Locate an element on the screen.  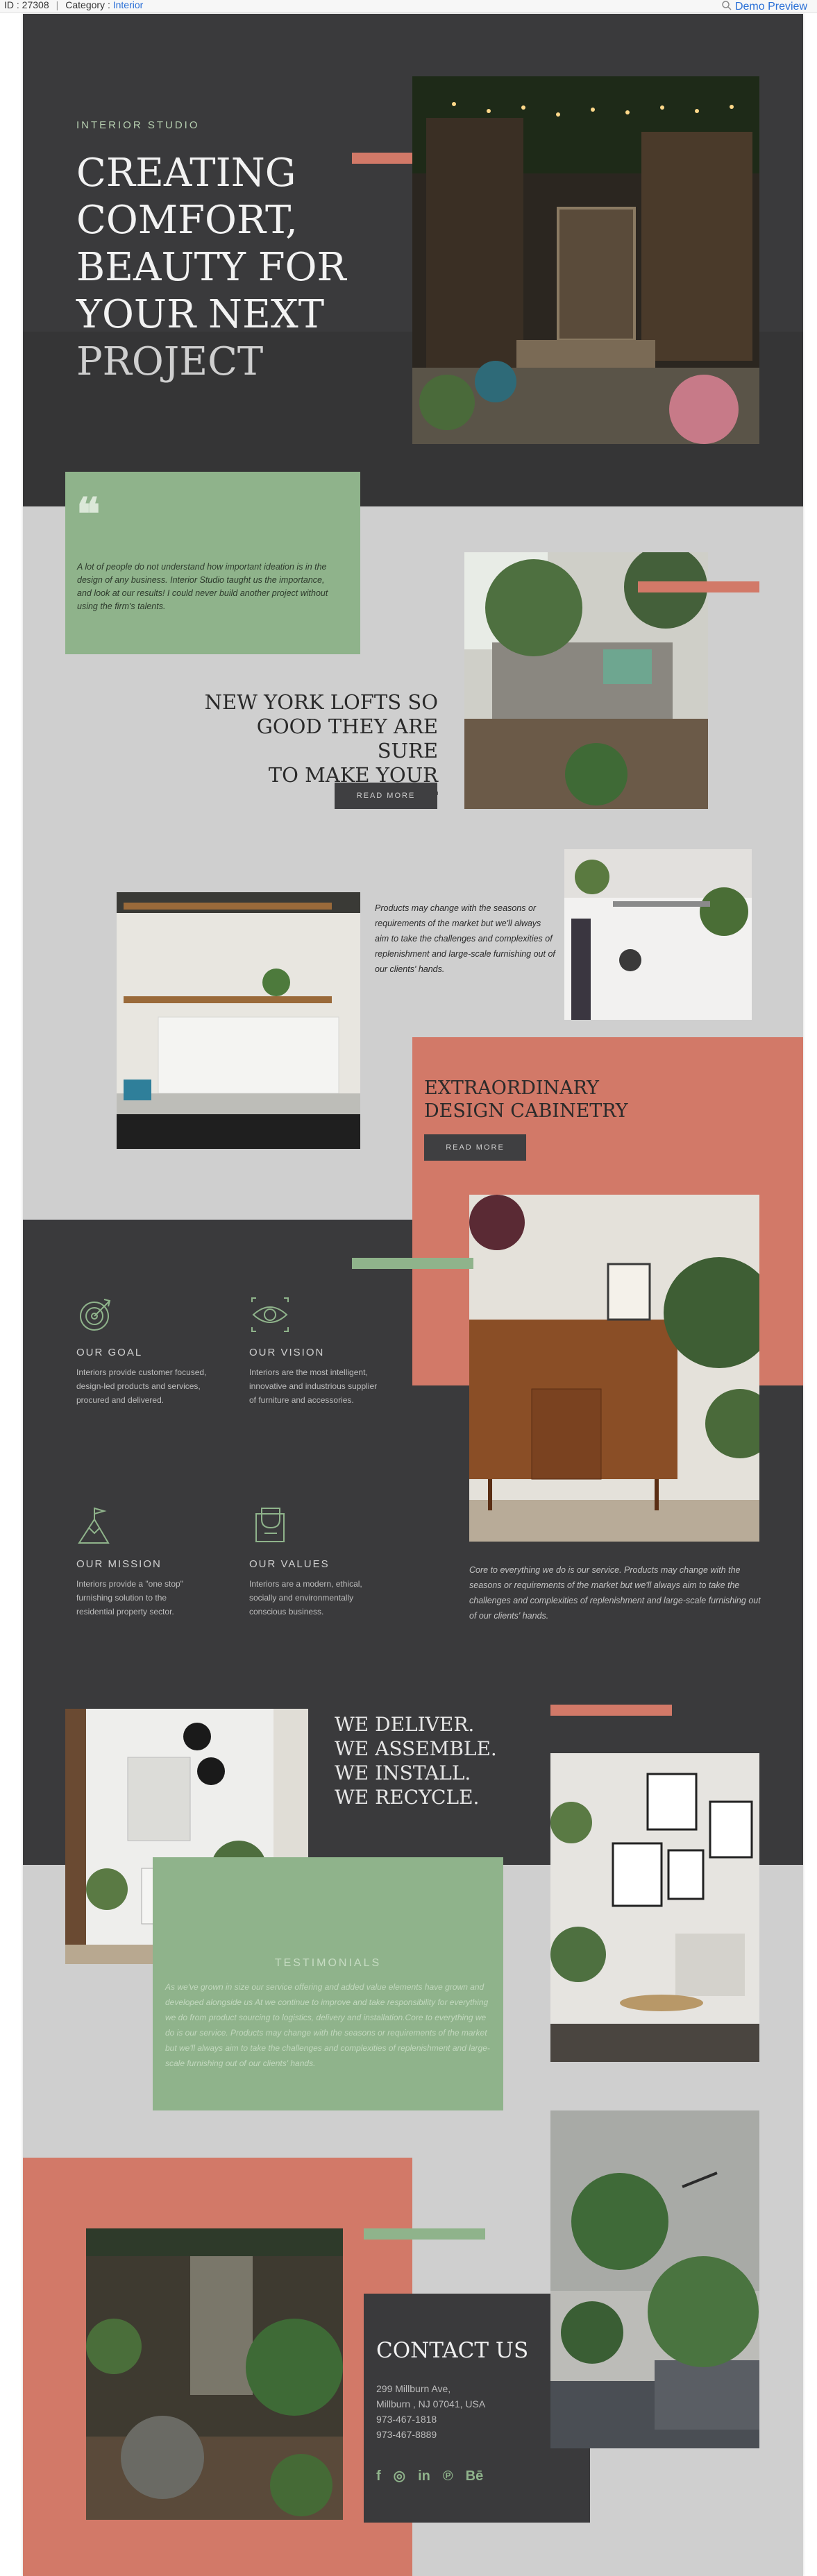
contact-title: CONTACT US is located at coordinates (452, 2350).